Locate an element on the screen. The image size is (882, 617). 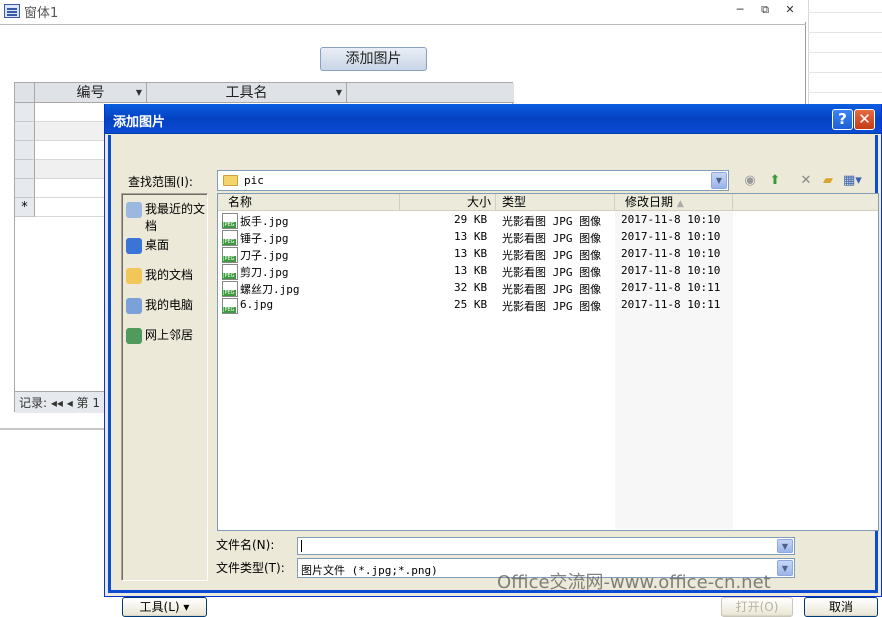
place-label: 网上邻居 is located at coordinates (169, 335).